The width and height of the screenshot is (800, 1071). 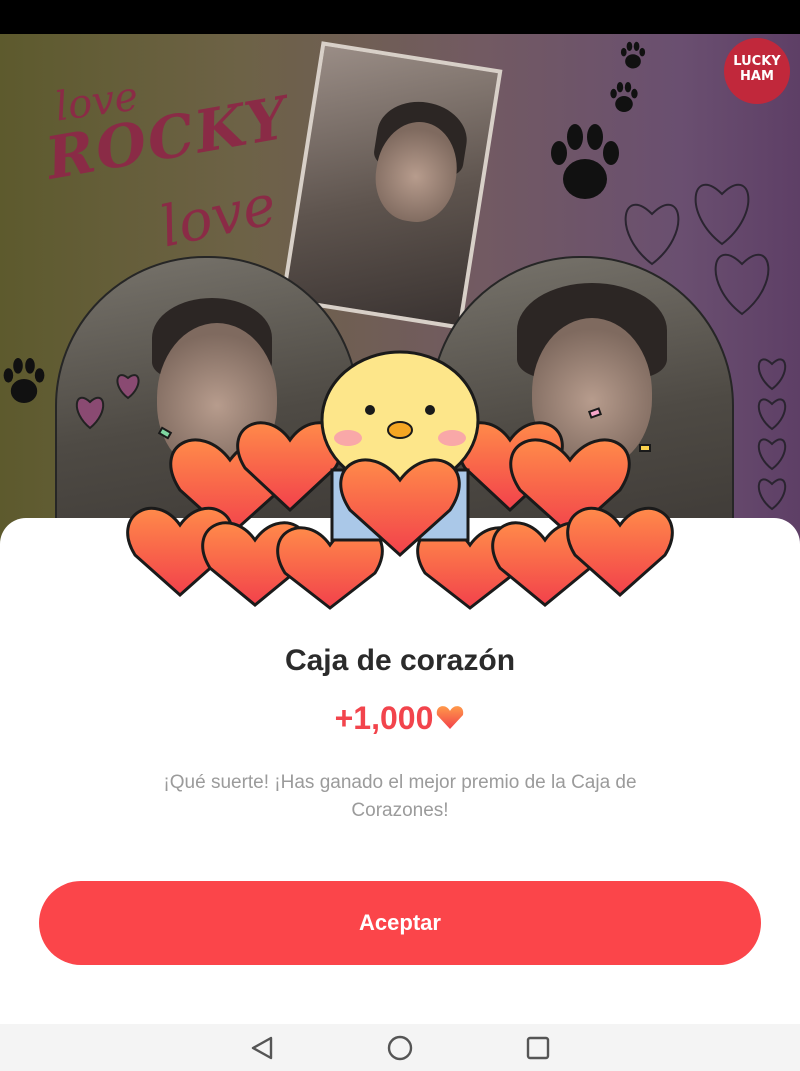 What do you see at coordinates (24, 380) in the screenshot?
I see `paw-print-left-icon` at bounding box center [24, 380].